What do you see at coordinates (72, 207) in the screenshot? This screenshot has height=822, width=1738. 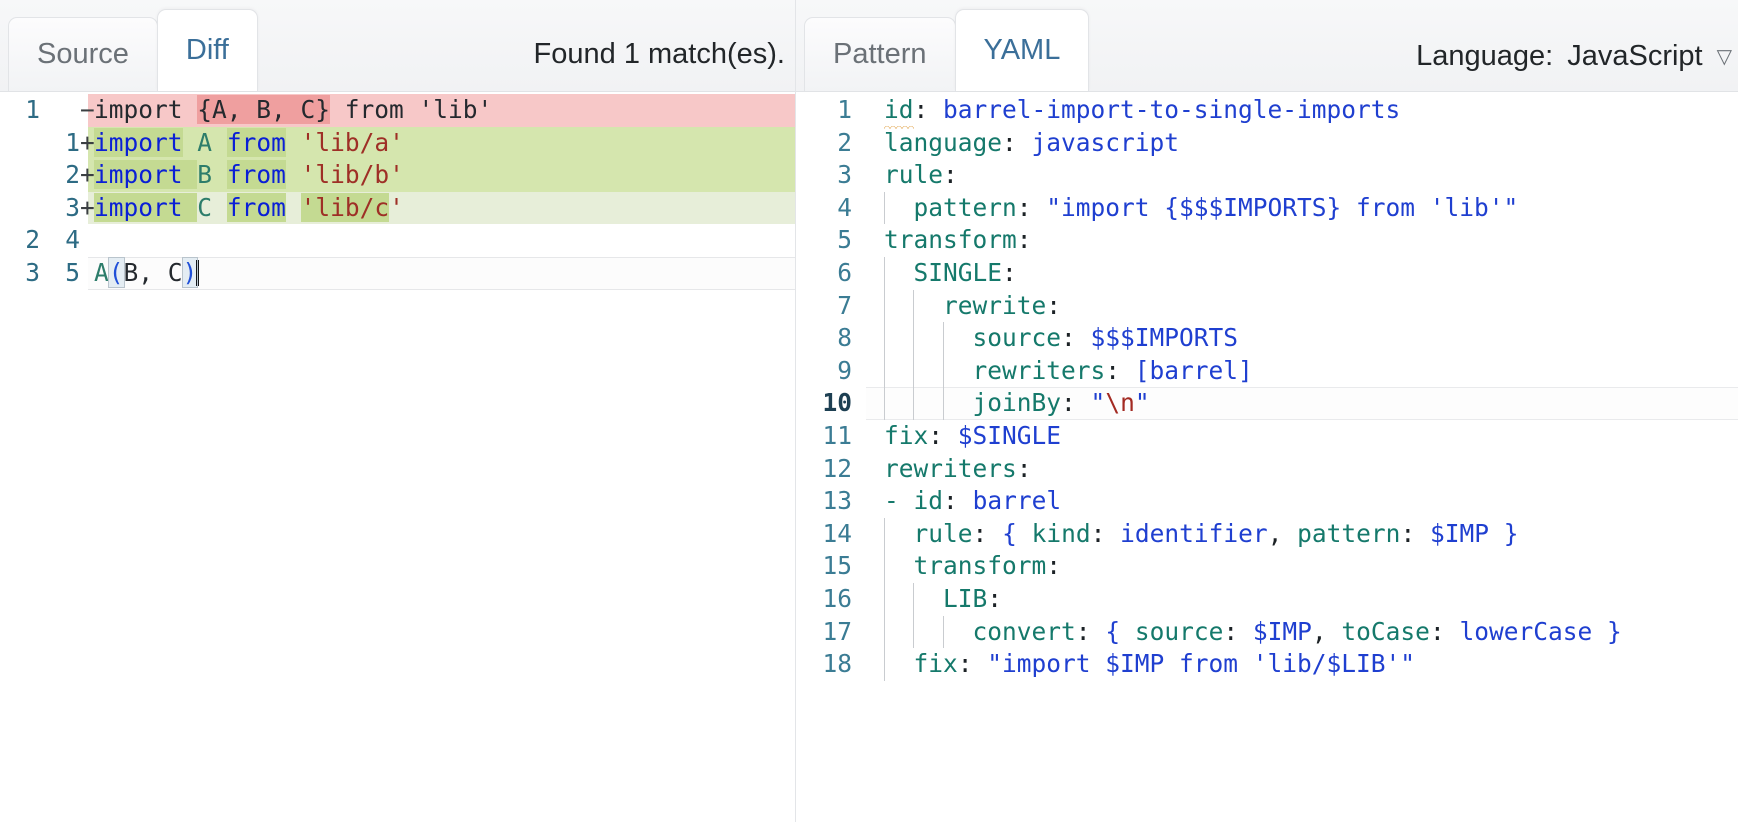 I see `diff-new-line-number: 3` at bounding box center [72, 207].